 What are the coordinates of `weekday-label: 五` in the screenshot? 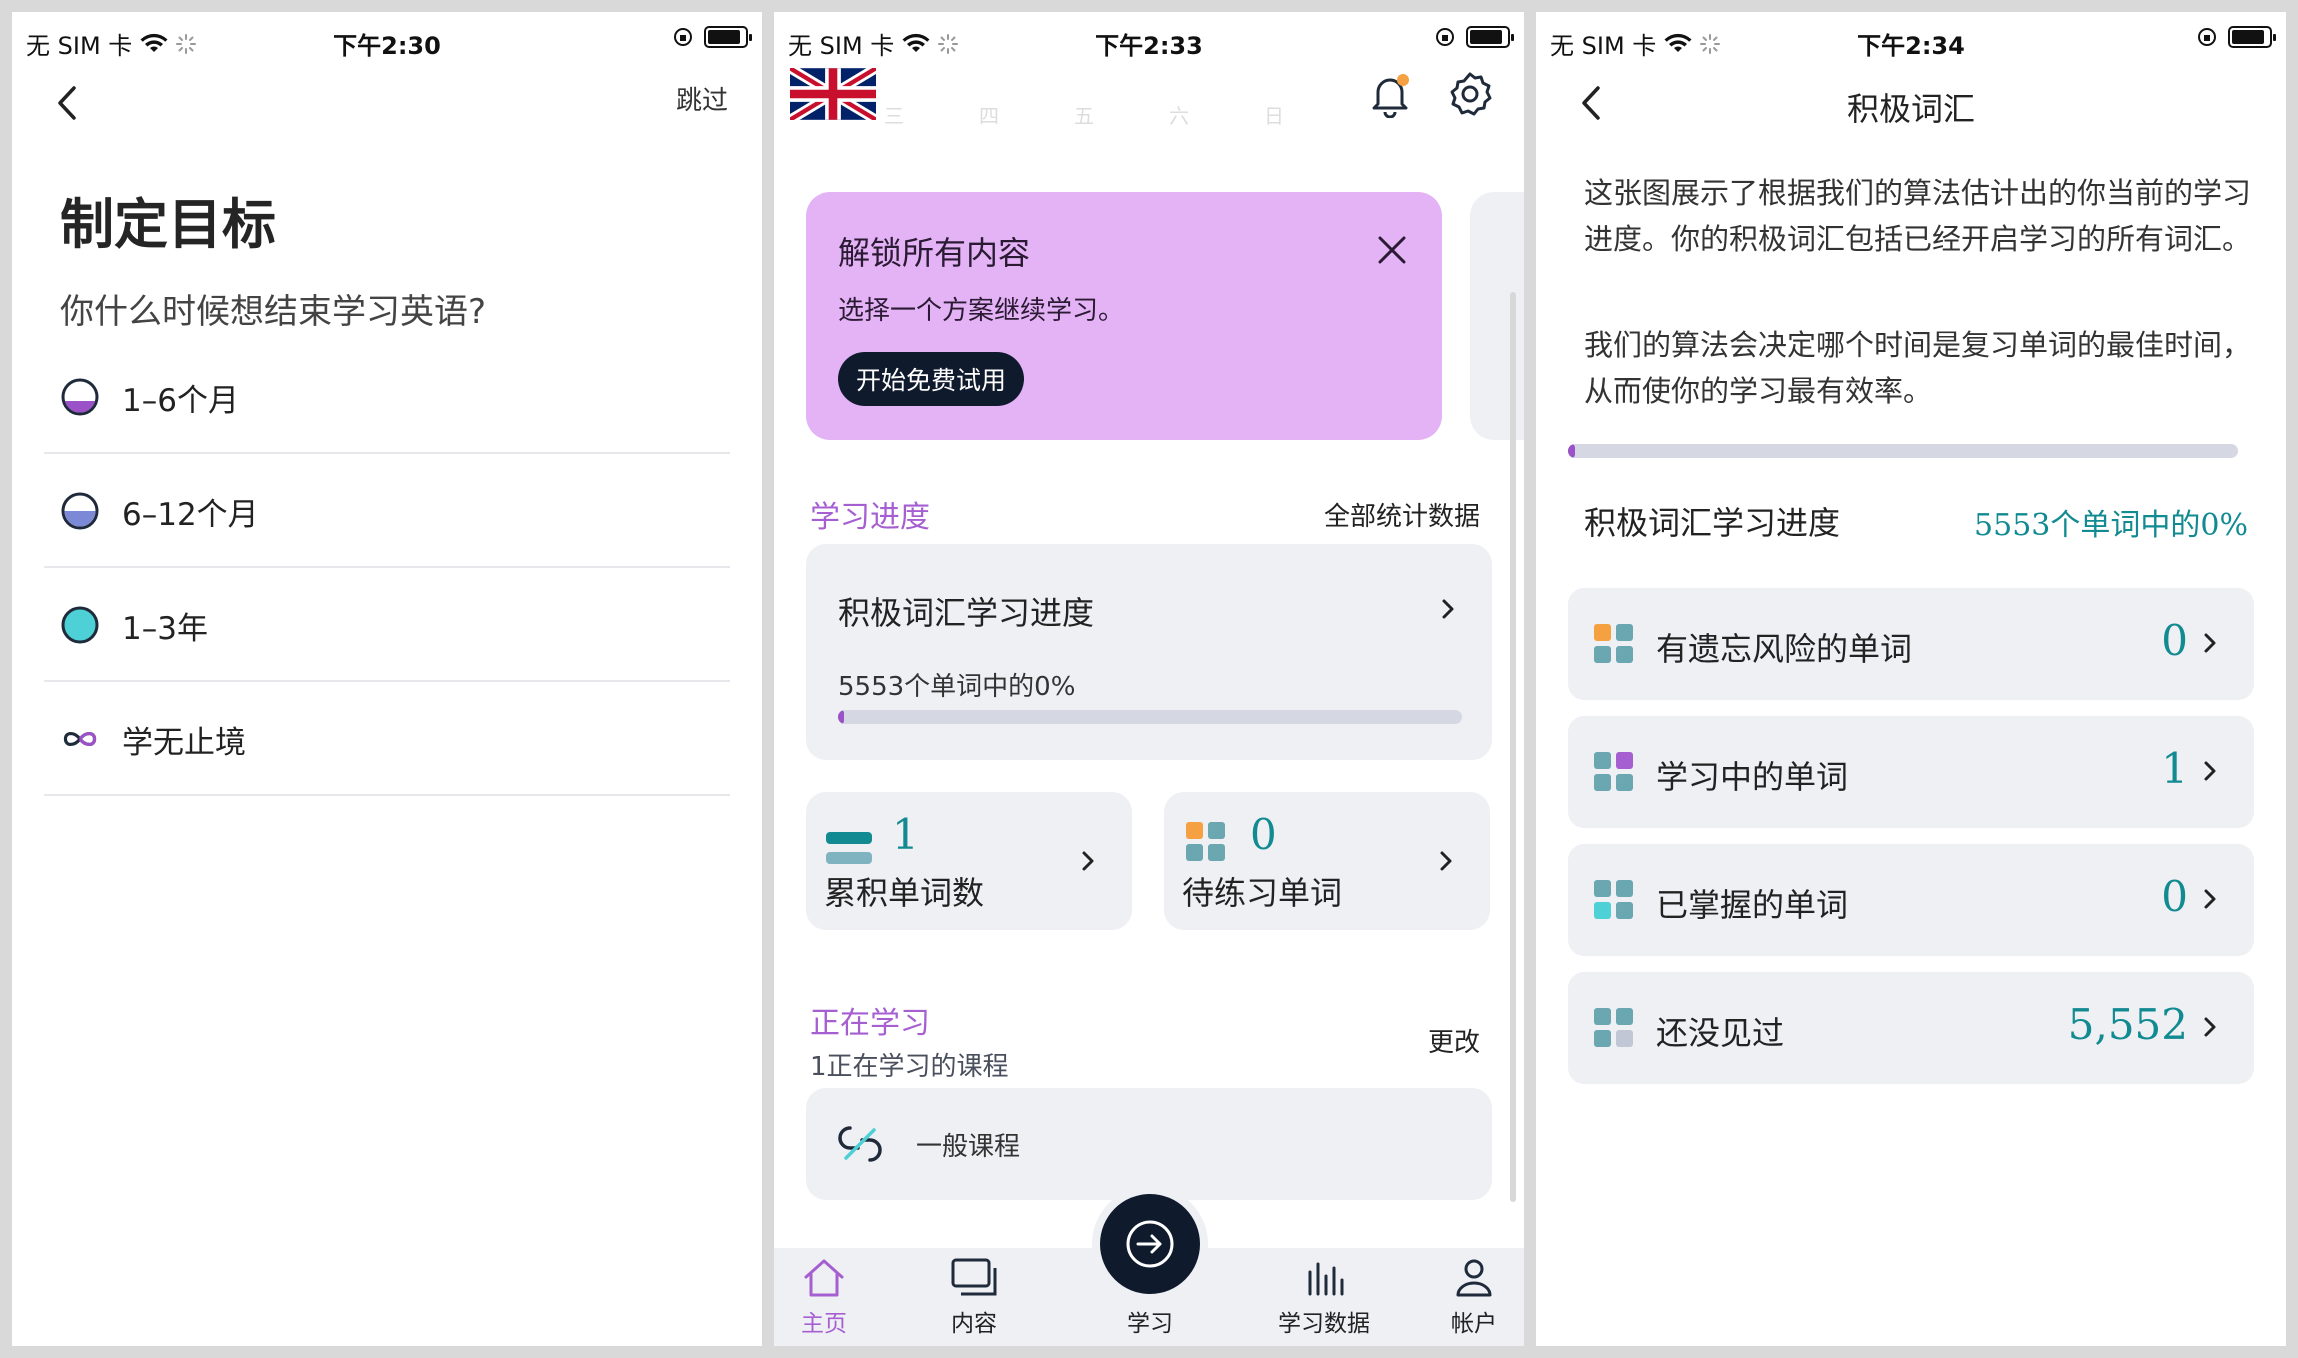 It's located at (1084, 116).